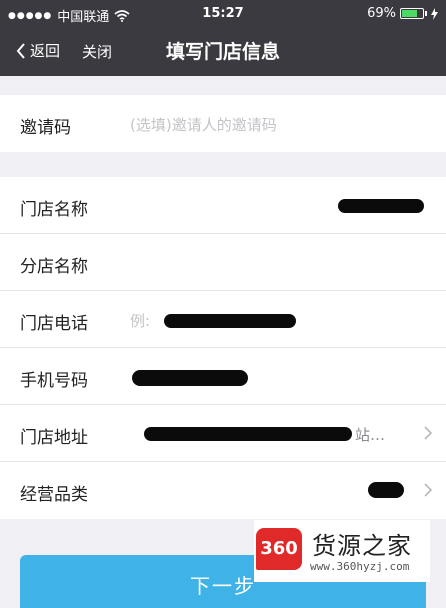  I want to click on business-category-row: 经营品类, so click(223, 490).